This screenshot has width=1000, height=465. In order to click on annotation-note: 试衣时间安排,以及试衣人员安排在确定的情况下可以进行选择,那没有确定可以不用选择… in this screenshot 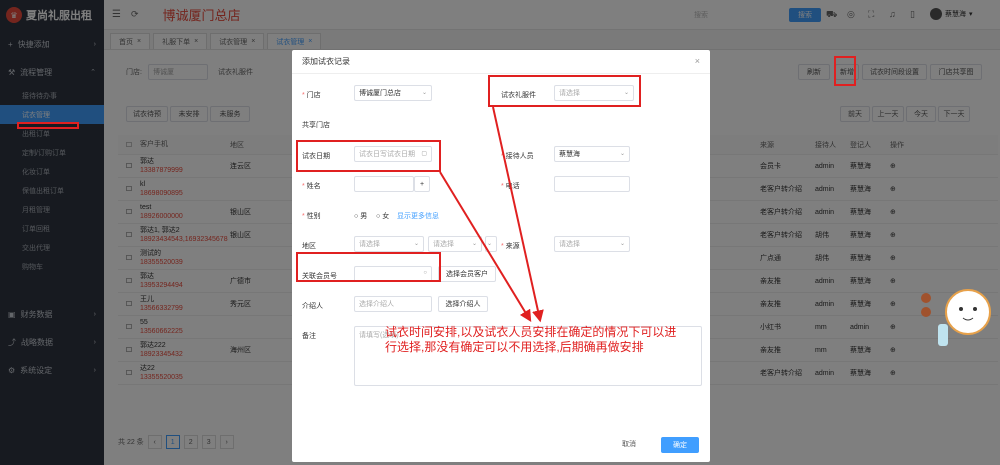, I will do `click(531, 339)`.